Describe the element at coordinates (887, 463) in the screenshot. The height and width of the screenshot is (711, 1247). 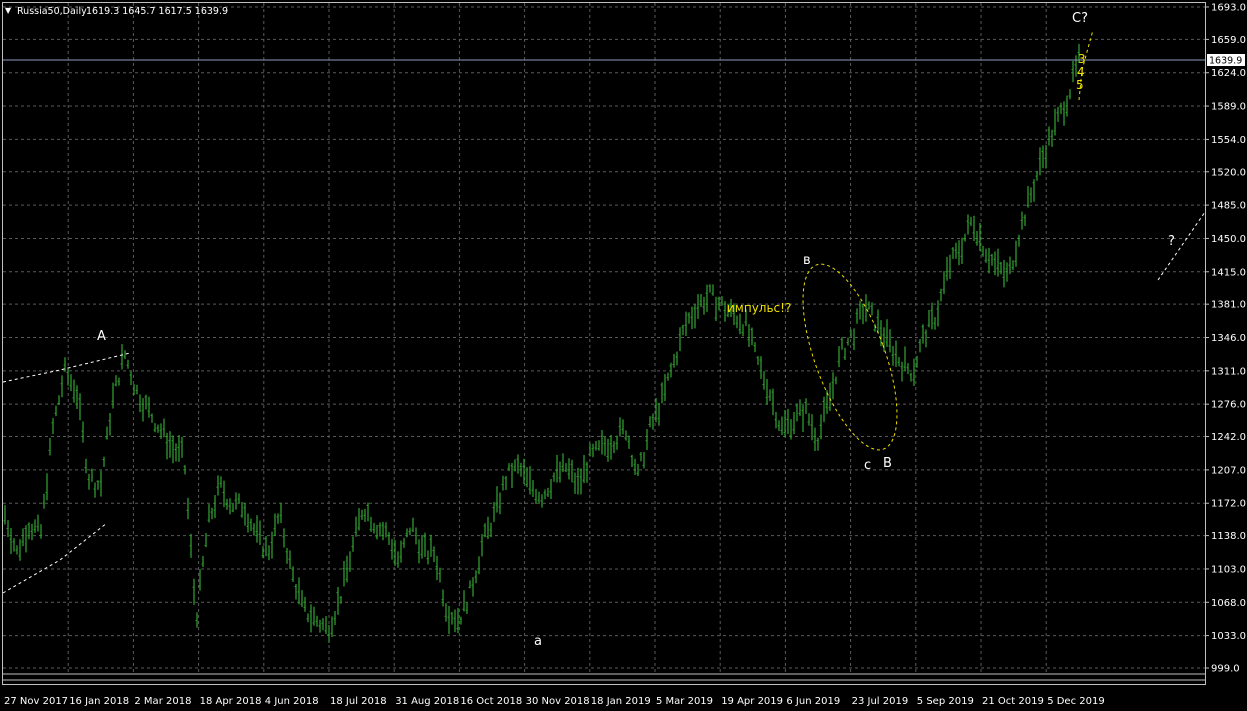
I see `wave-label-B: B` at that location.